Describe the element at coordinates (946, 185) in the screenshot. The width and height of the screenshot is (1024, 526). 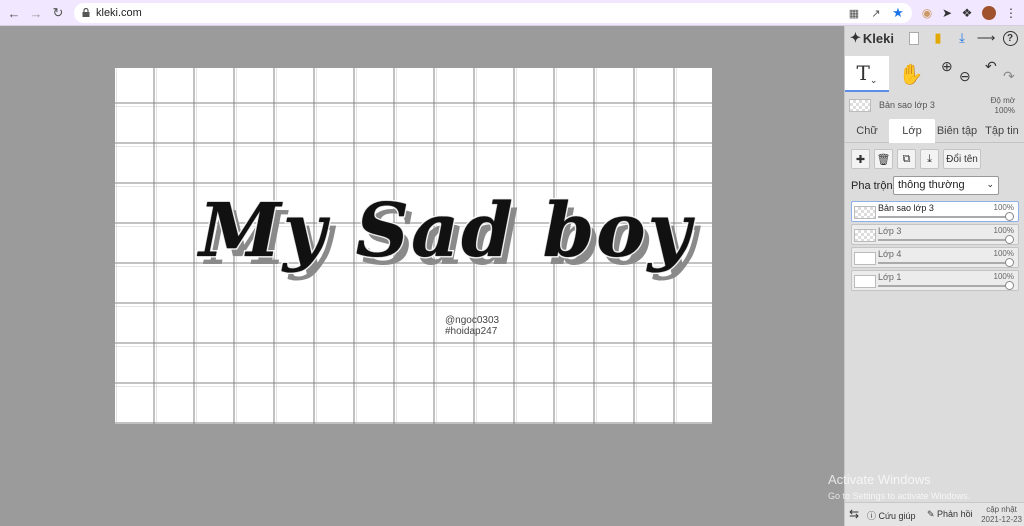
I see `blend-mode-select: thông thường ⌄` at that location.